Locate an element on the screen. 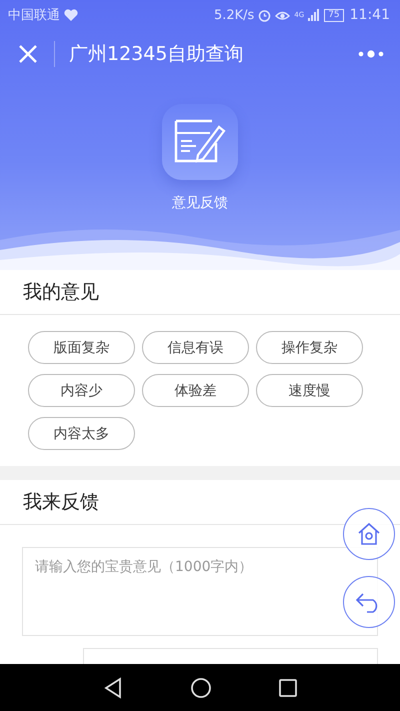 Image resolution: width=400 pixels, height=711 pixels. back-icon is located at coordinates (113, 687).